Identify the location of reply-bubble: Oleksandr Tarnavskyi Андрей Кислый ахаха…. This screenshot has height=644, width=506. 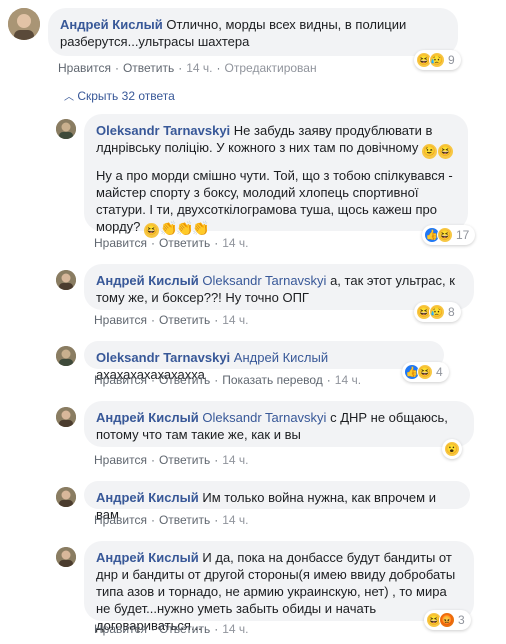
(264, 361).